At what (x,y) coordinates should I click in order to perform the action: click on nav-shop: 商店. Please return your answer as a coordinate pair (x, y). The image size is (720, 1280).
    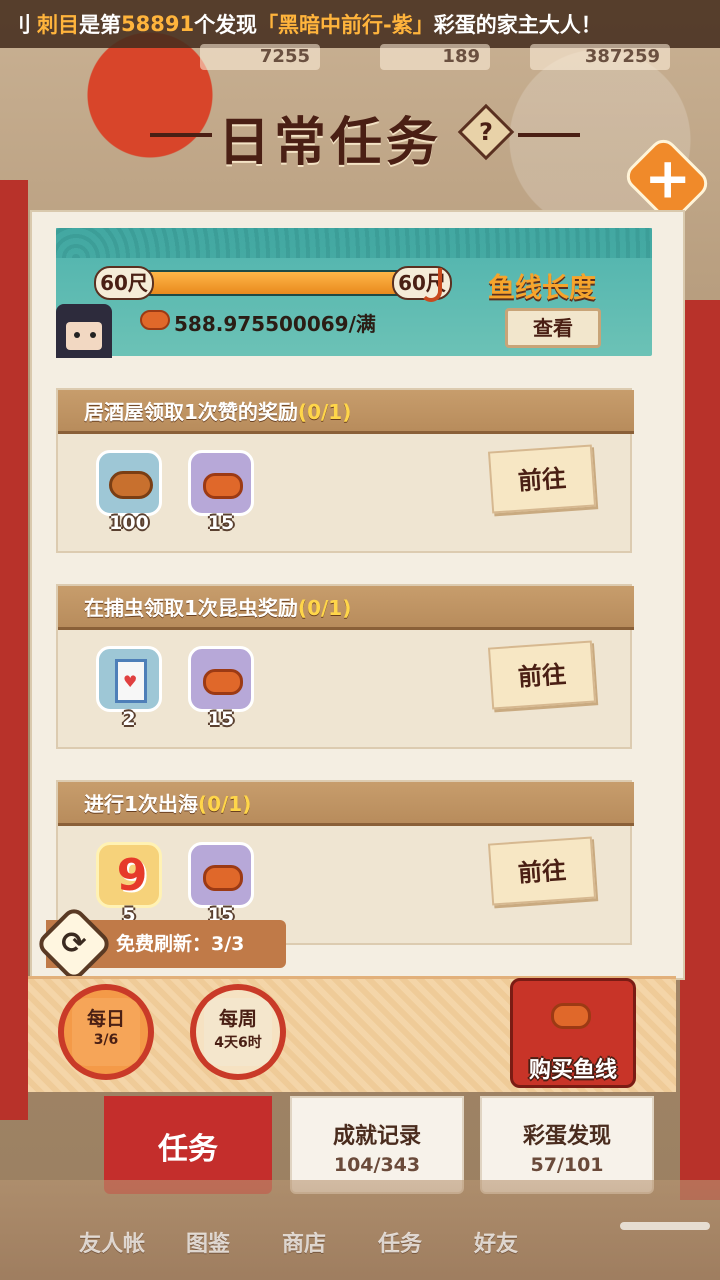
    Looking at the image, I should click on (304, 1242).